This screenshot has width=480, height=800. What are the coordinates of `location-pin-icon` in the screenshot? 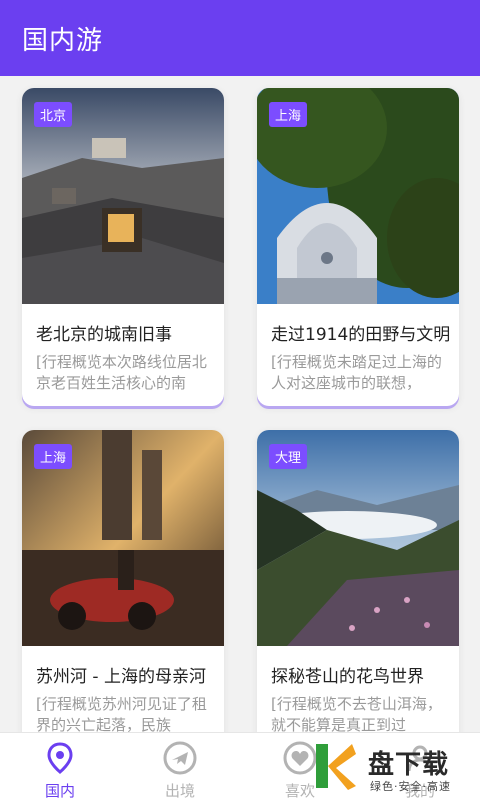 It's located at (60, 758).